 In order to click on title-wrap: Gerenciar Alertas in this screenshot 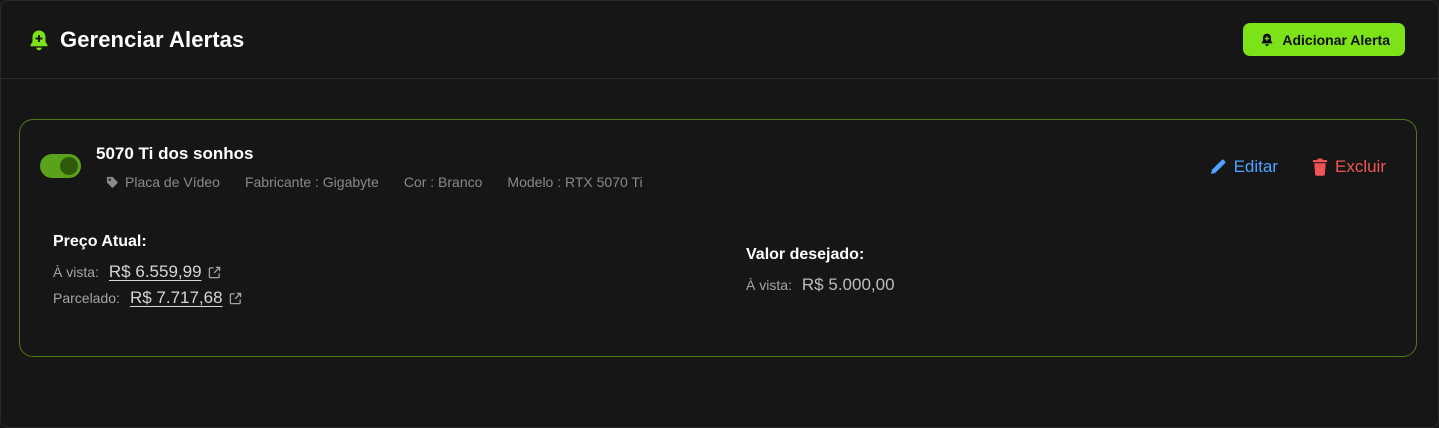, I will do `click(136, 40)`.